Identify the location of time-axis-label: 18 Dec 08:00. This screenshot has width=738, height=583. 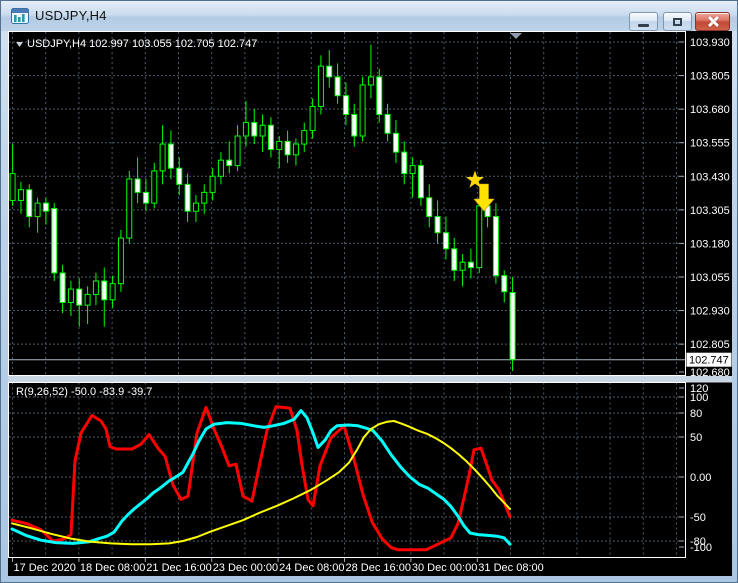
(112, 568).